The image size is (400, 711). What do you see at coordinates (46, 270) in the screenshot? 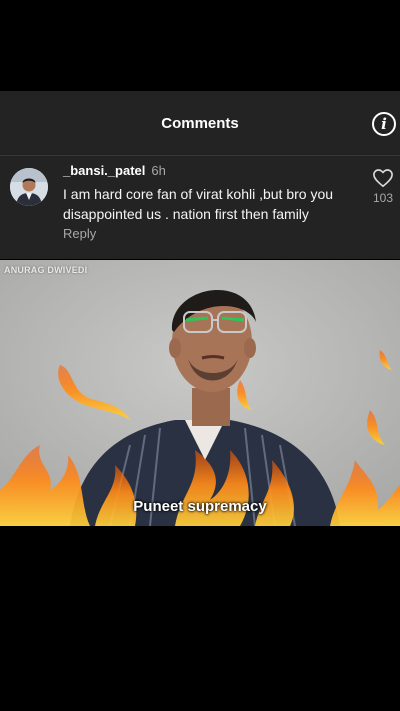
I see `video-watermark: ANURAG DWIVEDI` at bounding box center [46, 270].